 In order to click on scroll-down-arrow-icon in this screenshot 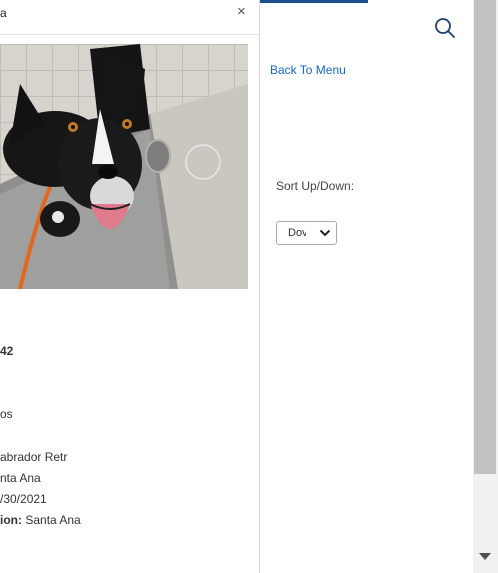, I will do `click(485, 556)`.